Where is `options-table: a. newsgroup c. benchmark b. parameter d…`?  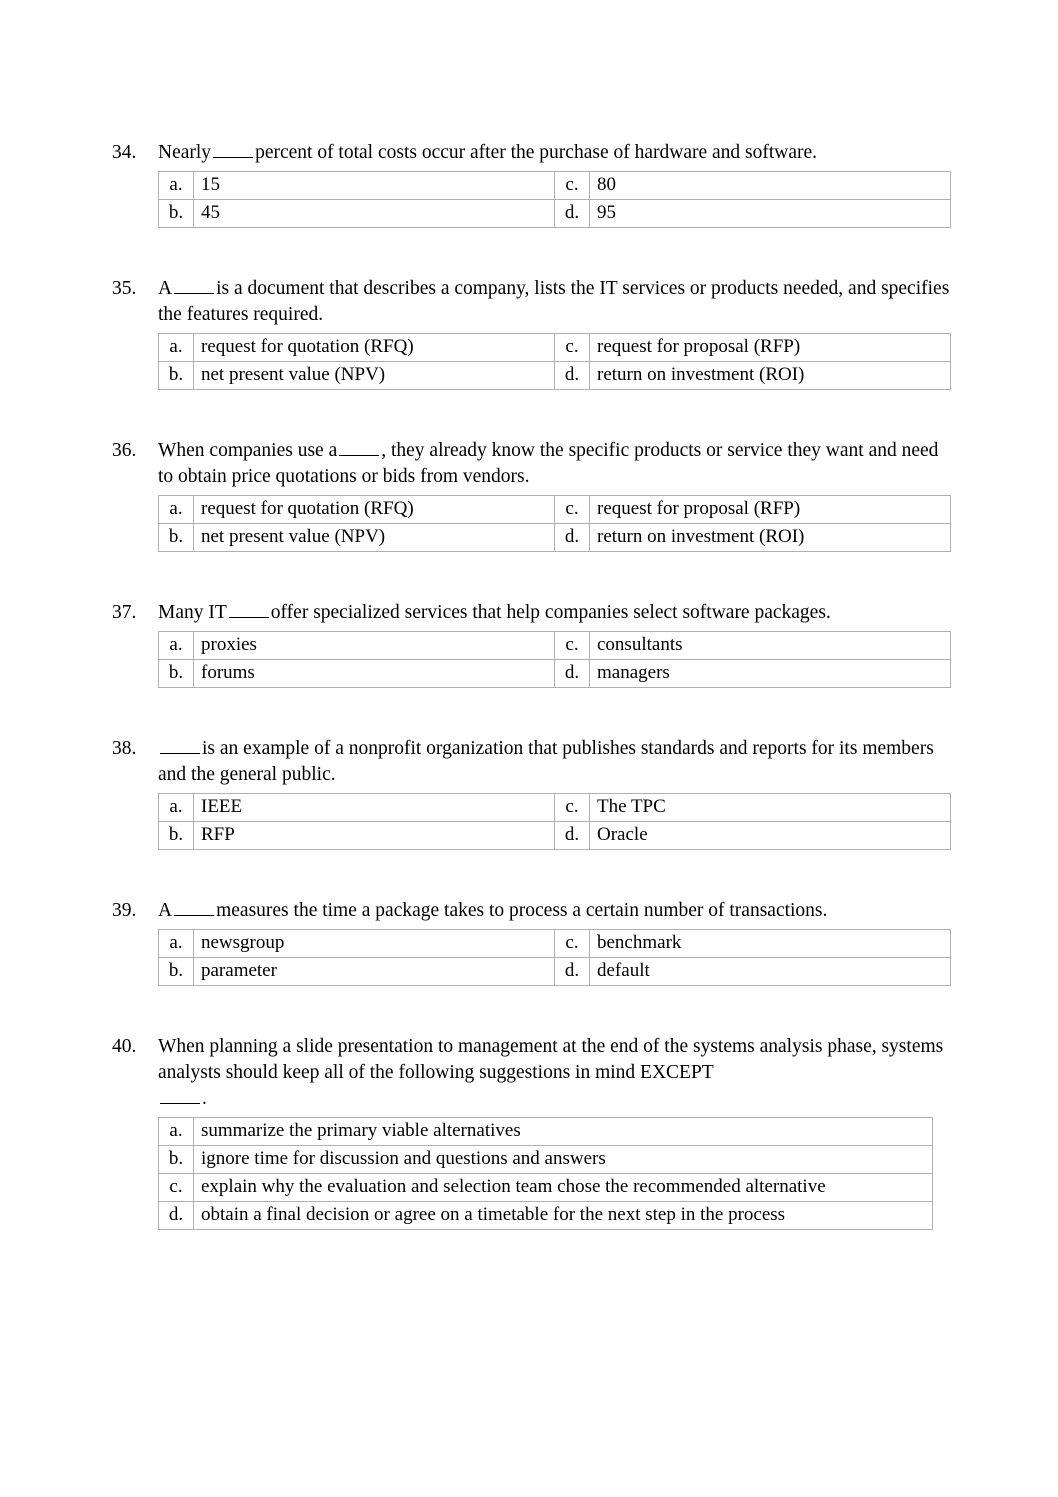 options-table: a. newsgroup c. benchmark b. parameter d… is located at coordinates (554, 957).